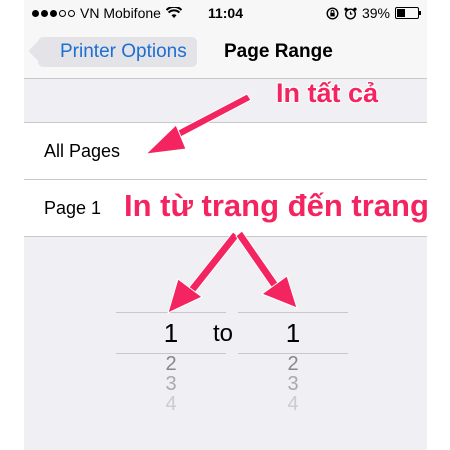 This screenshot has width=450, height=450. Describe the element at coordinates (350, 13) in the screenshot. I see `alarm-icon` at that location.